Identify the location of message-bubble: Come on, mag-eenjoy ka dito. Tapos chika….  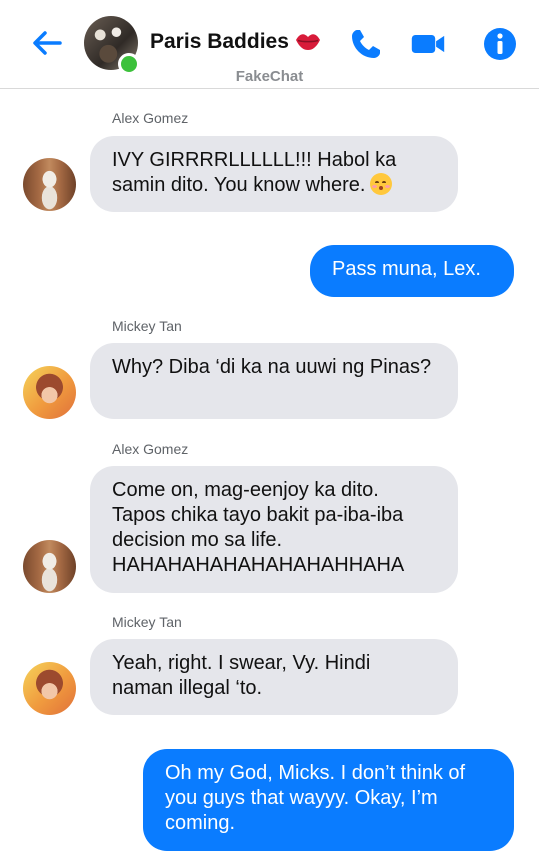
(274, 529).